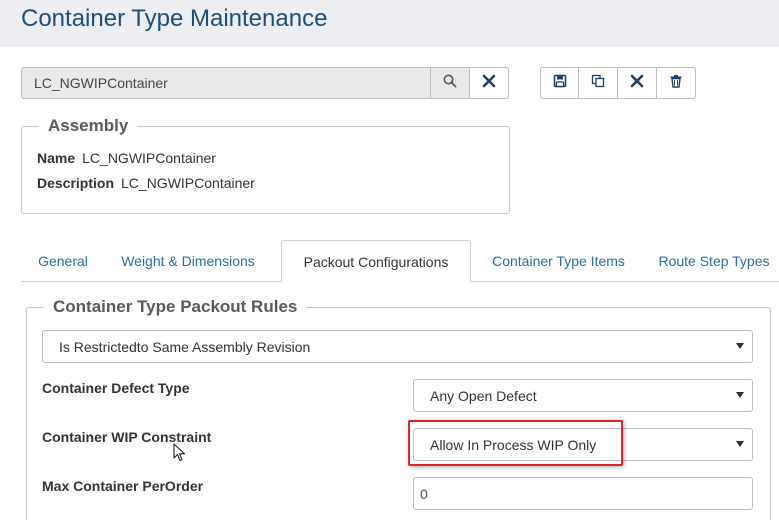 The height and width of the screenshot is (520, 779). I want to click on page-title: Container Type Maintenance, so click(174, 18).